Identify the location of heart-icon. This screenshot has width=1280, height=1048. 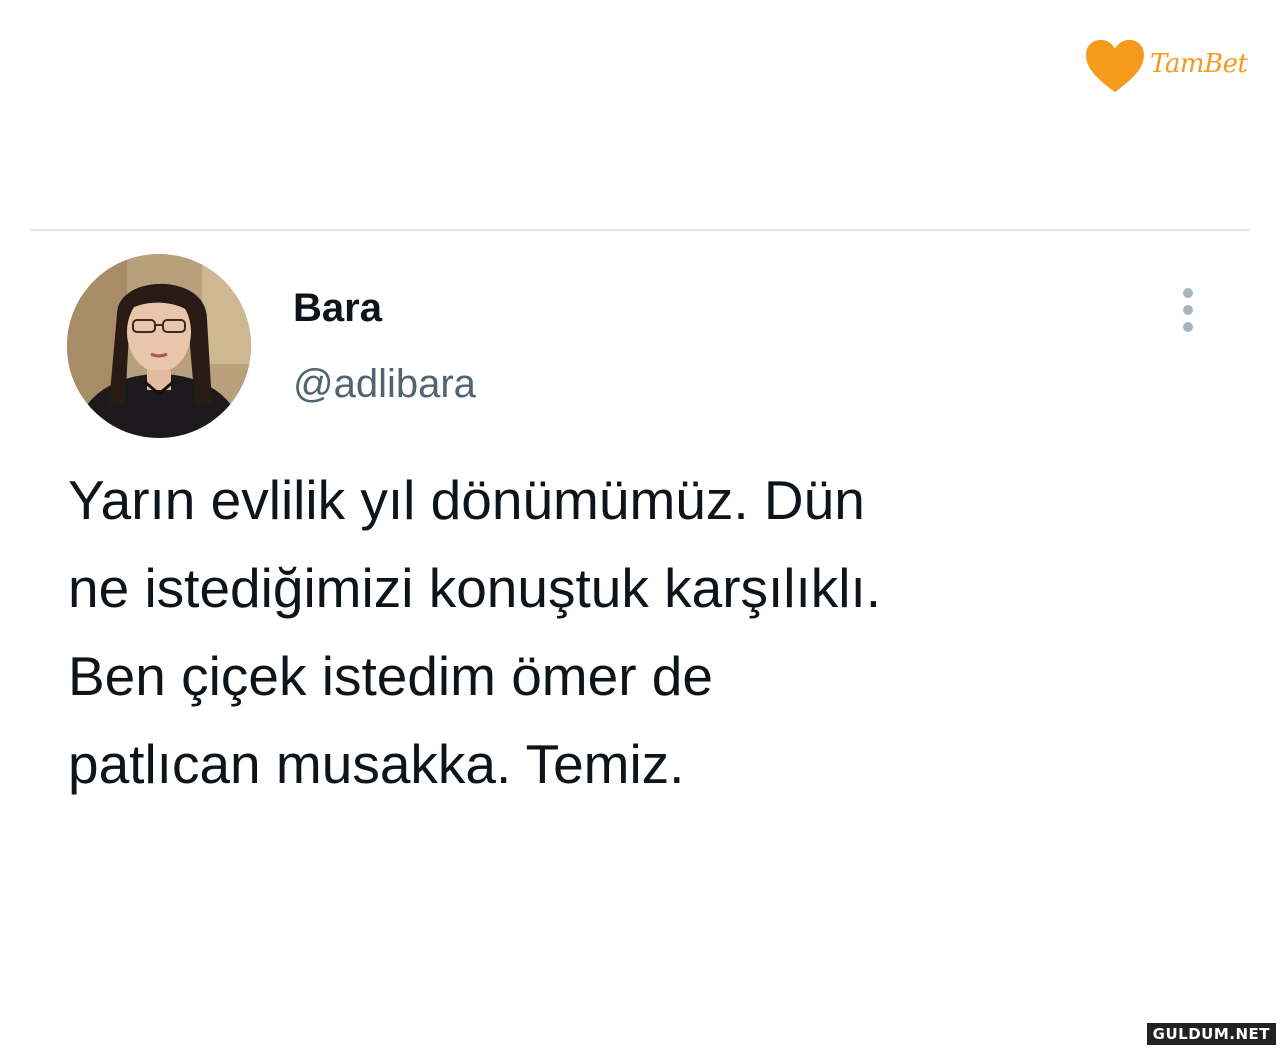
(1115, 66).